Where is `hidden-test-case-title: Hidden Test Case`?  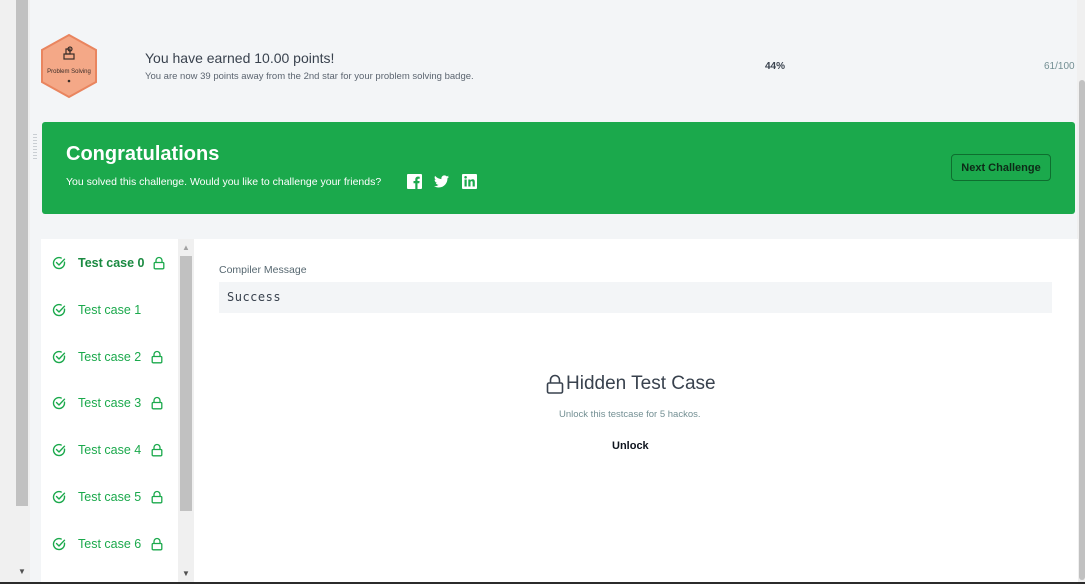
hidden-test-case-title: Hidden Test Case is located at coordinates (641, 383).